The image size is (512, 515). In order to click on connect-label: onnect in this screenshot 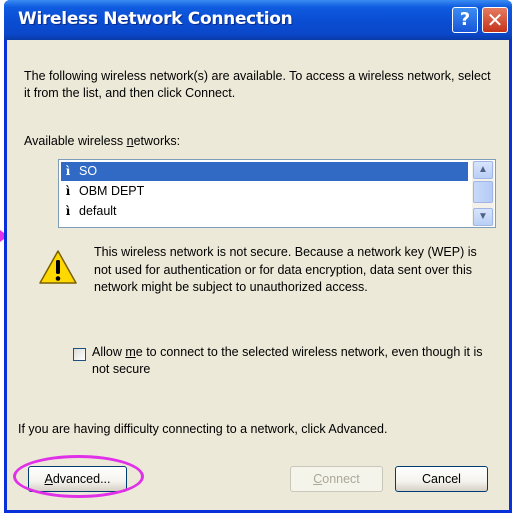, I will do `click(341, 479)`.